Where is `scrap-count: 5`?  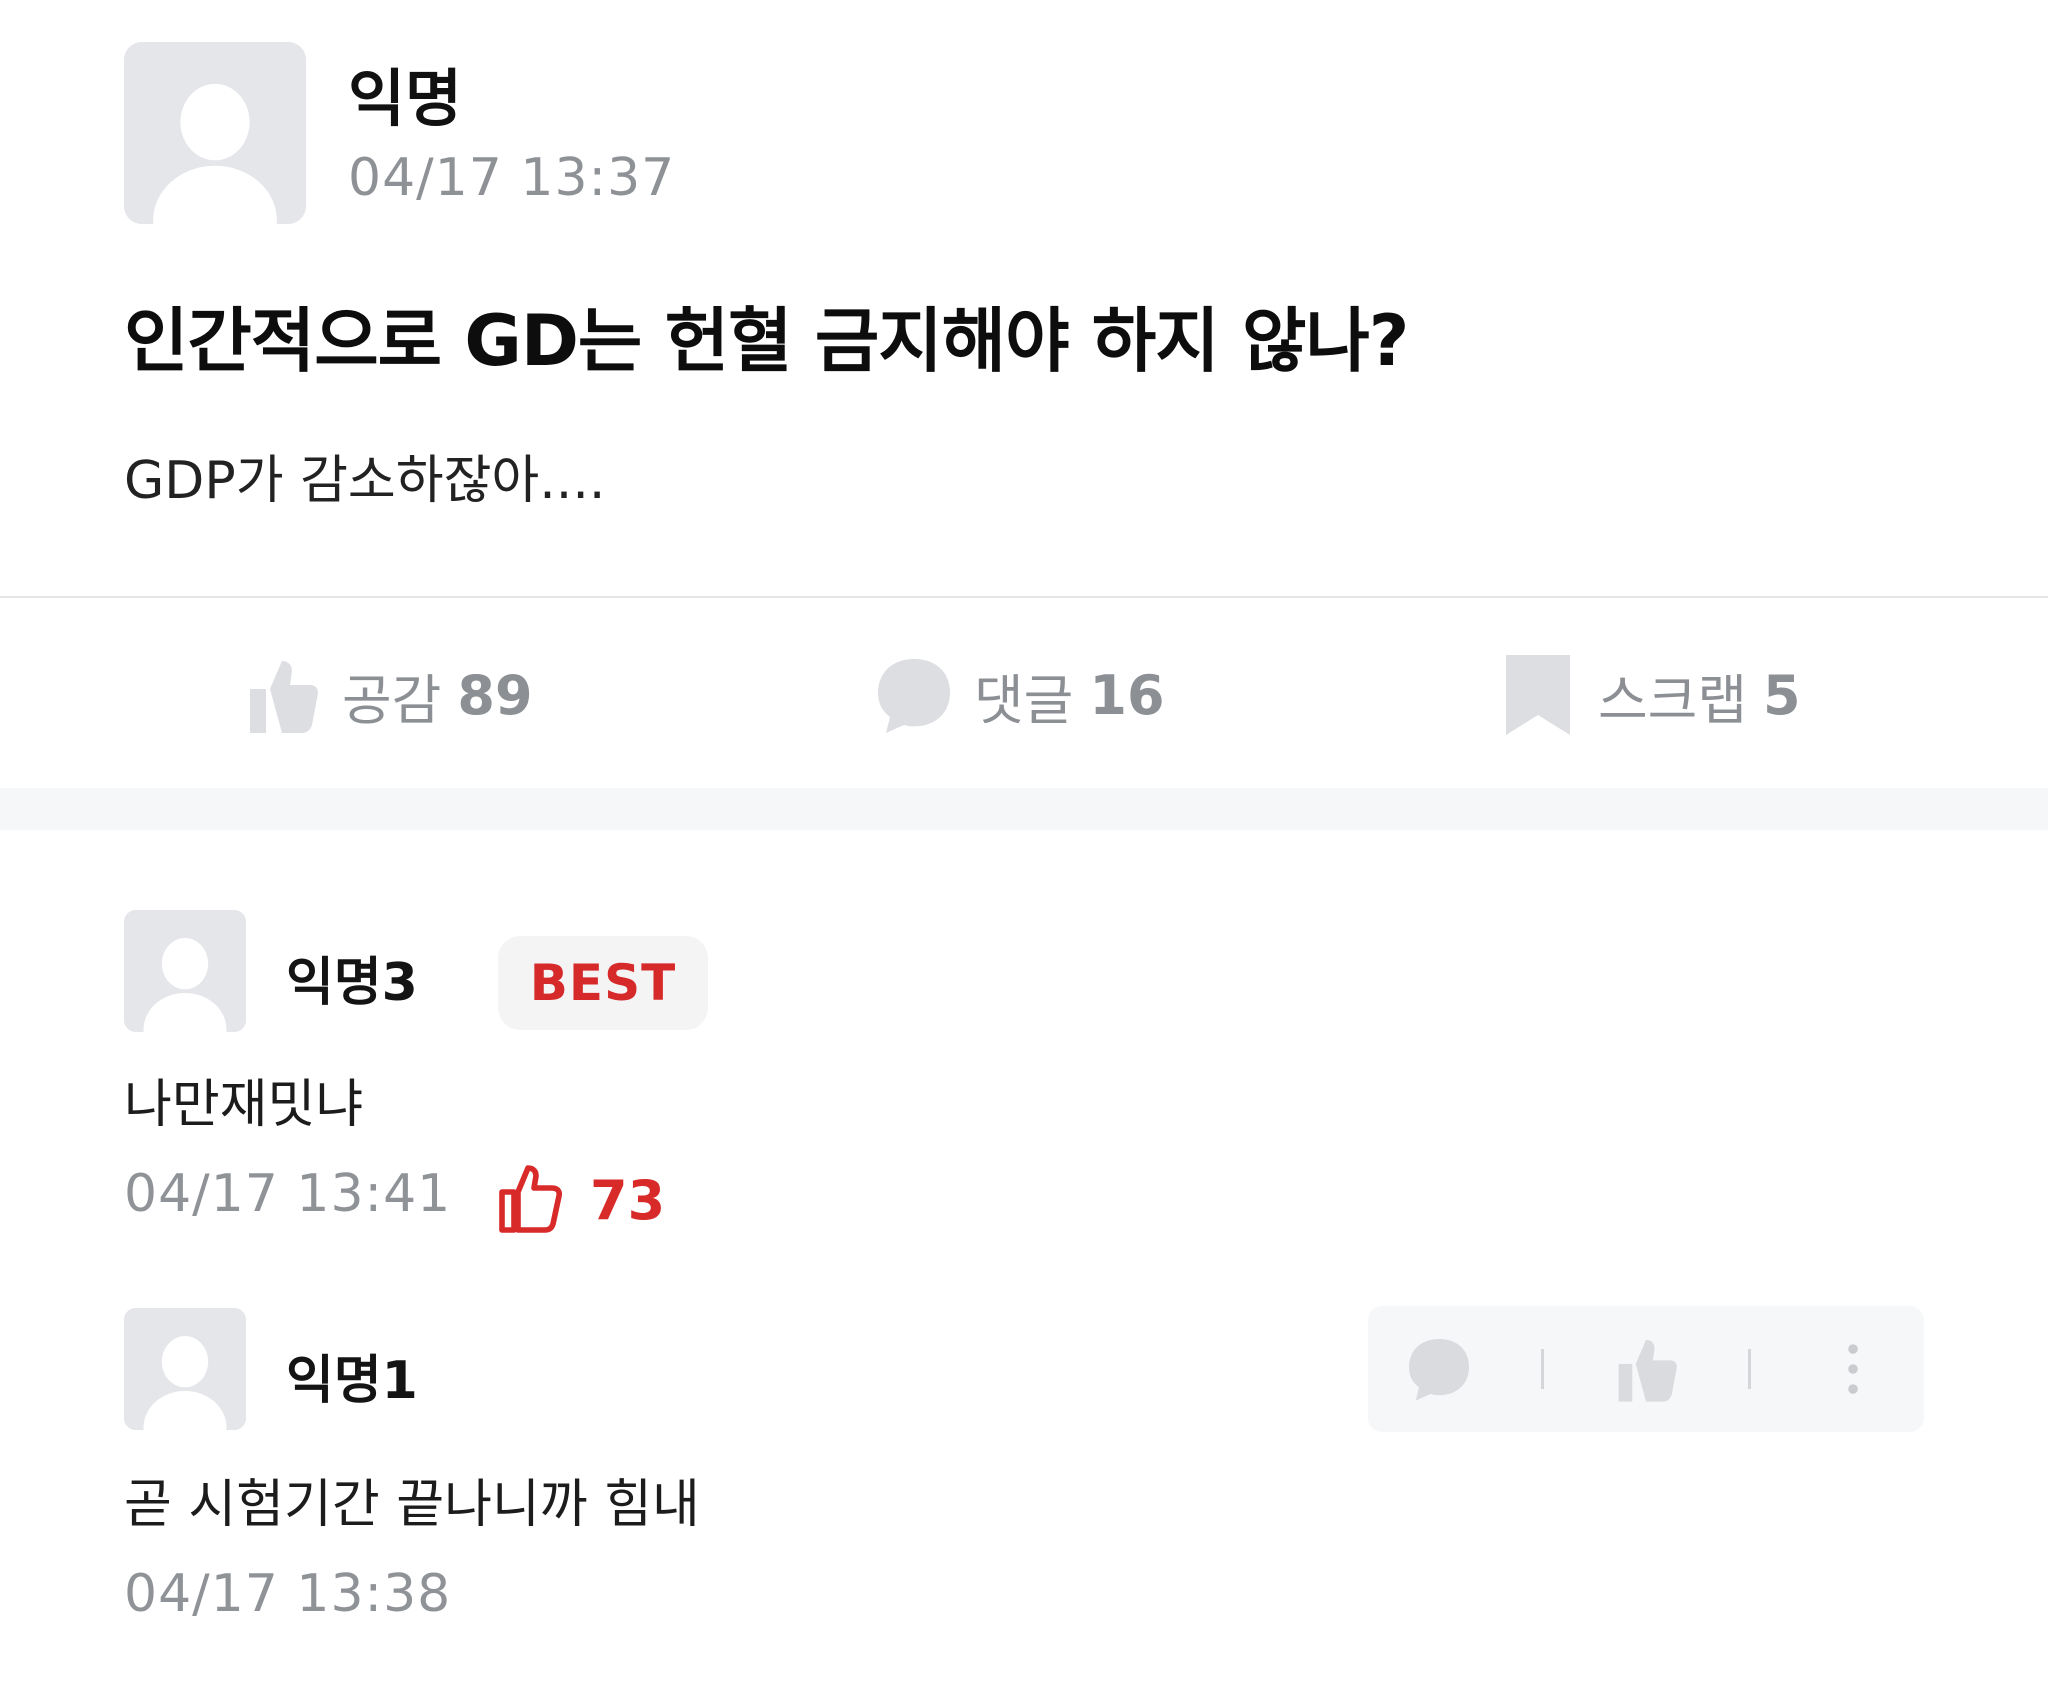
scrap-count: 5 is located at coordinates (1782, 695).